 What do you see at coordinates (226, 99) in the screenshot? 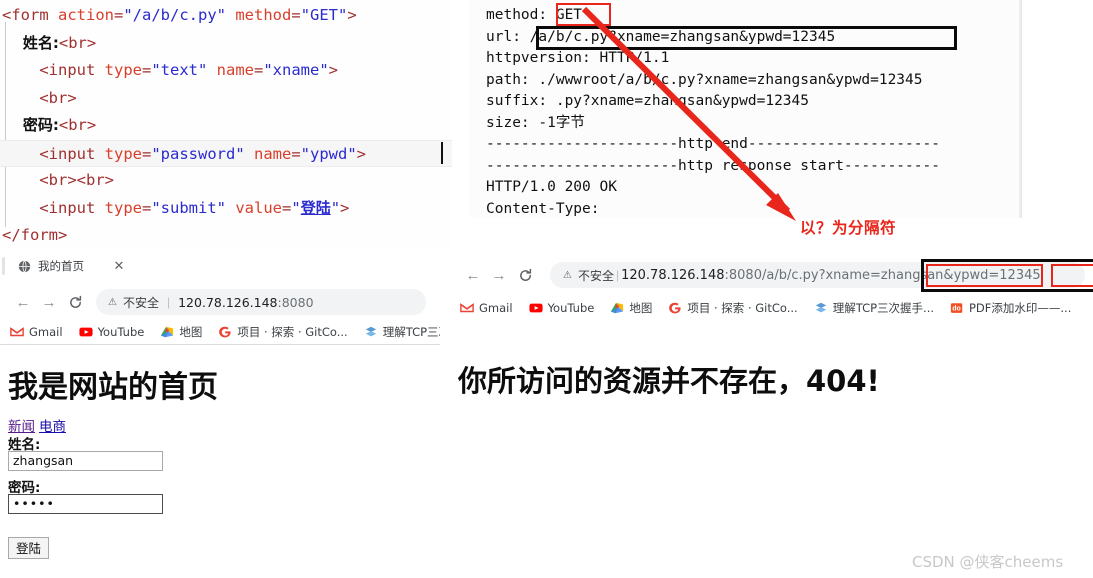
I see `code-line-3: <br>` at bounding box center [226, 99].